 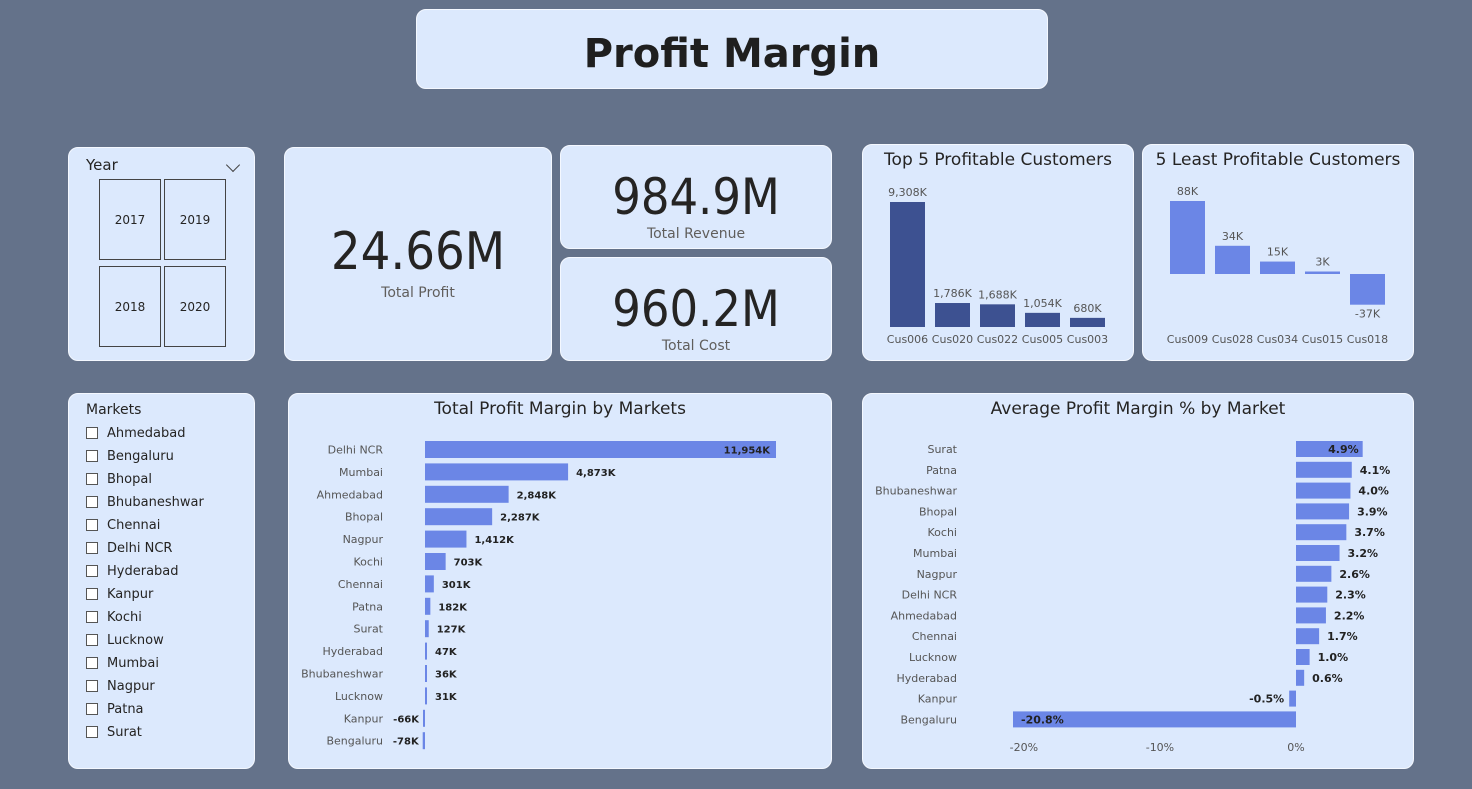 I want to click on market-option-hyderabad: Hyderabad, so click(x=132, y=571).